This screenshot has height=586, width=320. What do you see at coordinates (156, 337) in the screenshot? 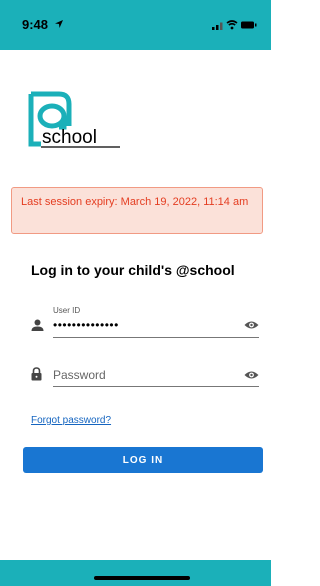
I see `user-id-underline` at bounding box center [156, 337].